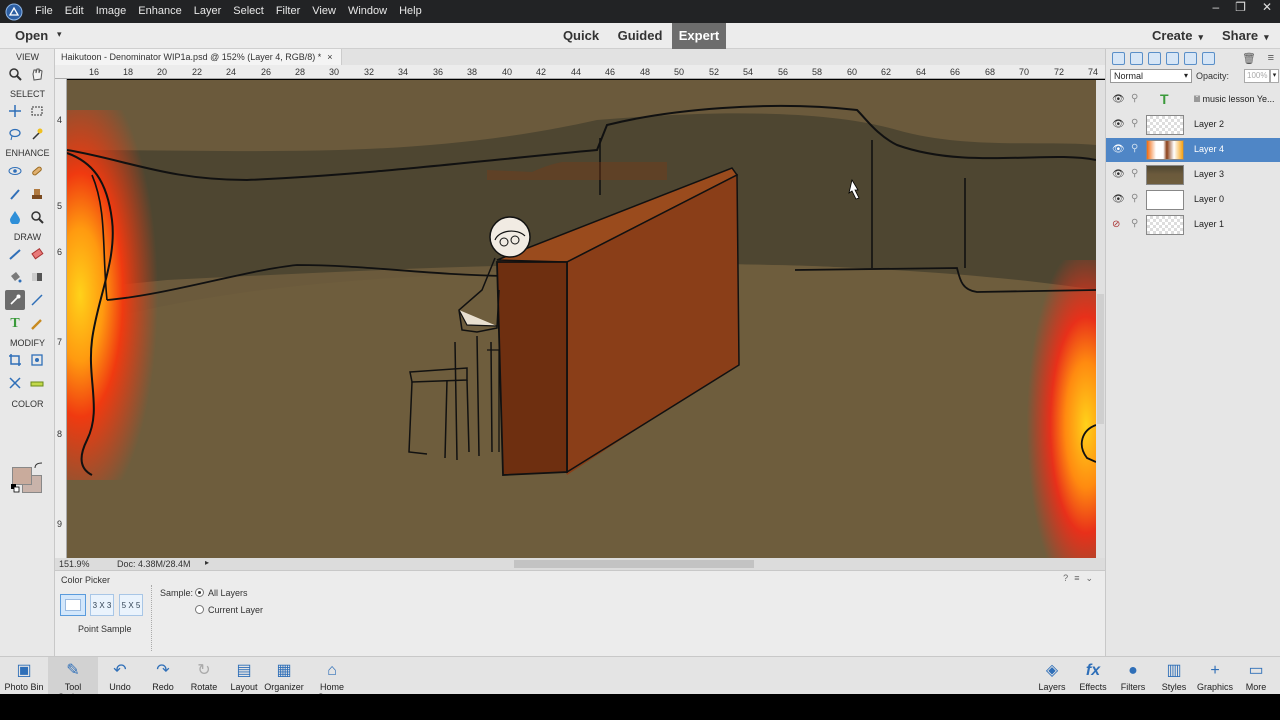 The image size is (1280, 720). I want to click on photo-bin-button: ▣ Photo Bin, so click(24, 676).